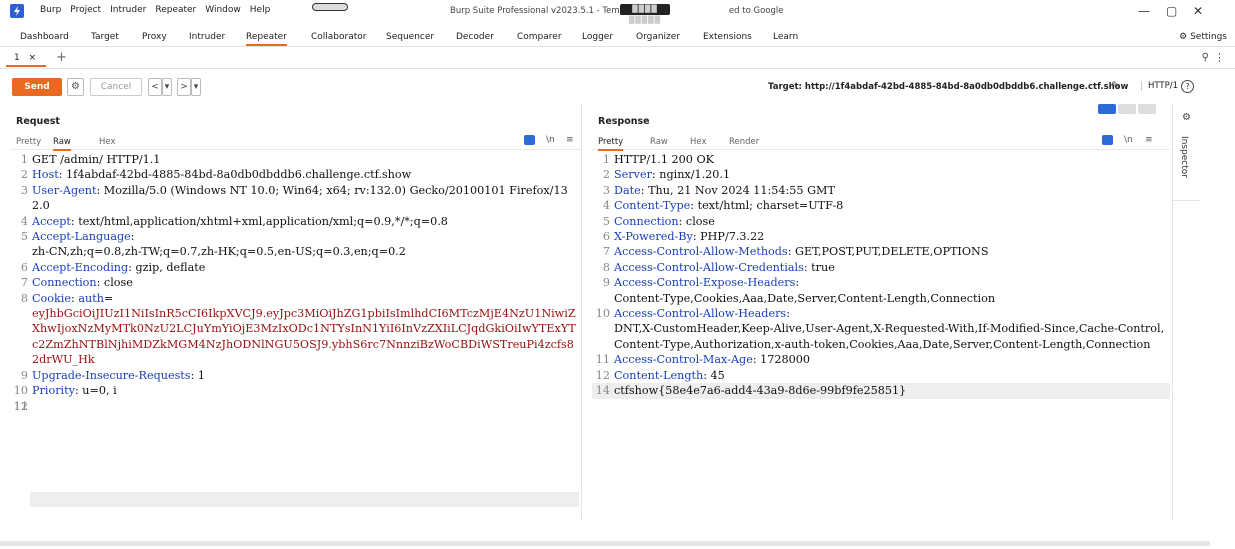  I want to click on request-newline-toggle: \n, so click(550, 140).